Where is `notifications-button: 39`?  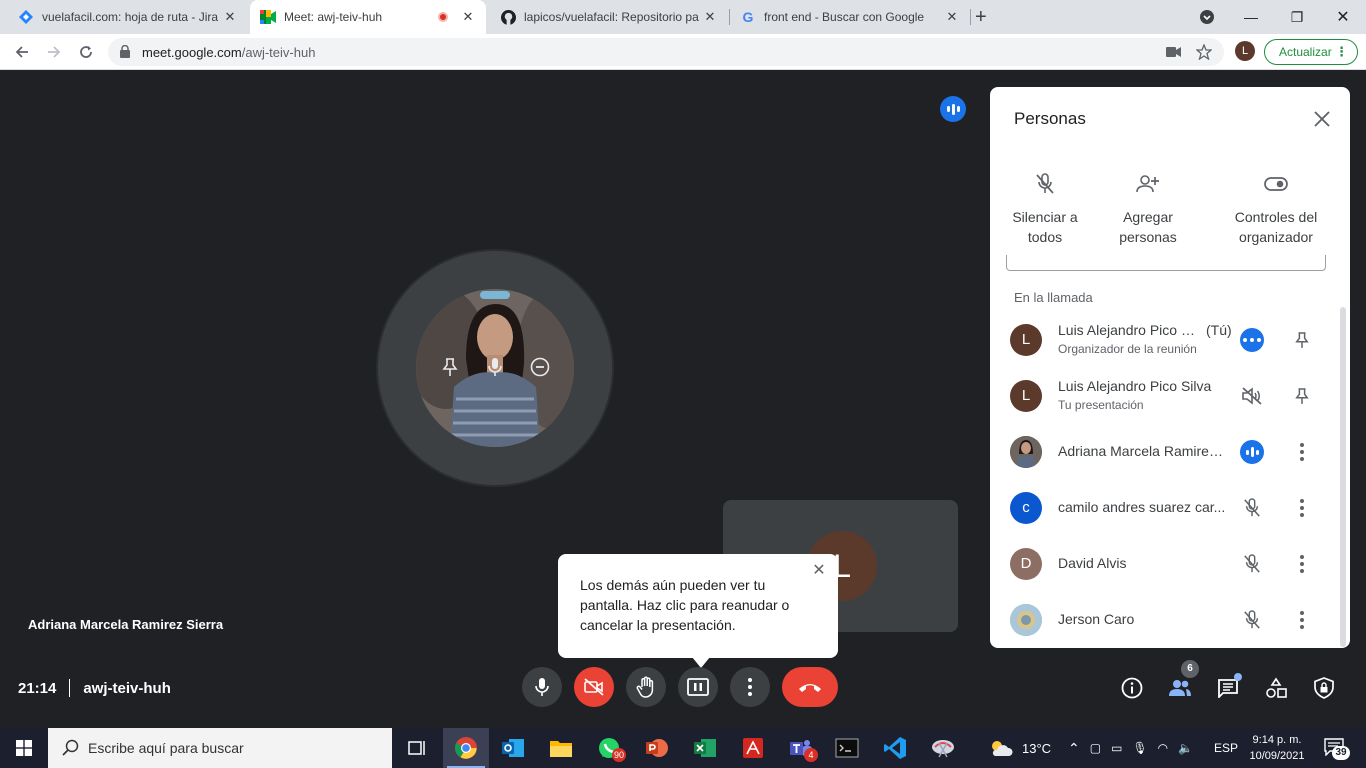
notifications-button: 39 is located at coordinates (1338, 749).